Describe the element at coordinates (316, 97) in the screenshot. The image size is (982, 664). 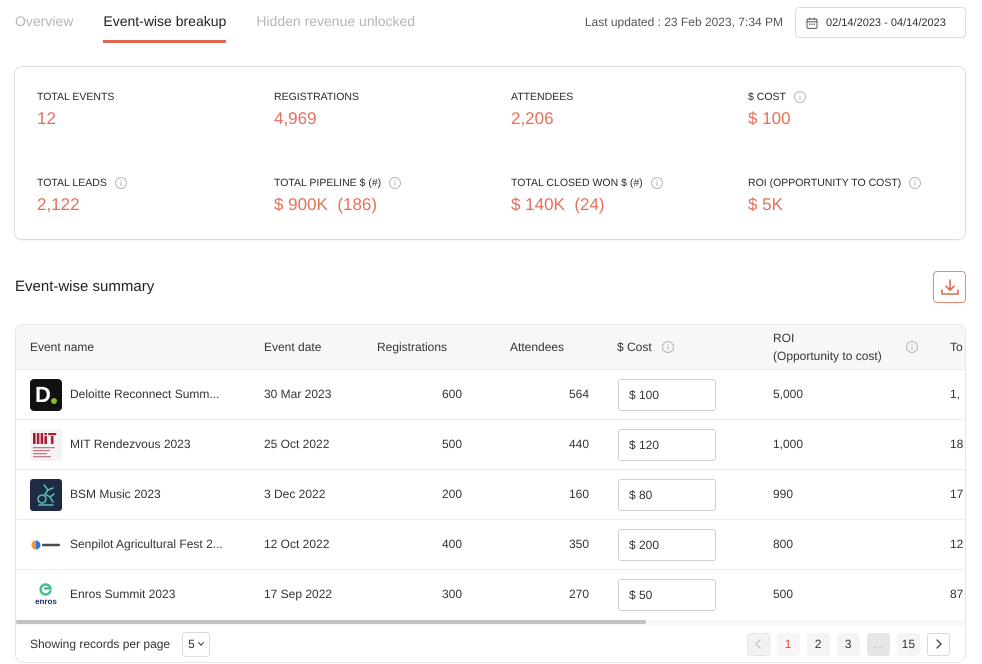
I see `stat-label: REGISTRATIONS` at that location.